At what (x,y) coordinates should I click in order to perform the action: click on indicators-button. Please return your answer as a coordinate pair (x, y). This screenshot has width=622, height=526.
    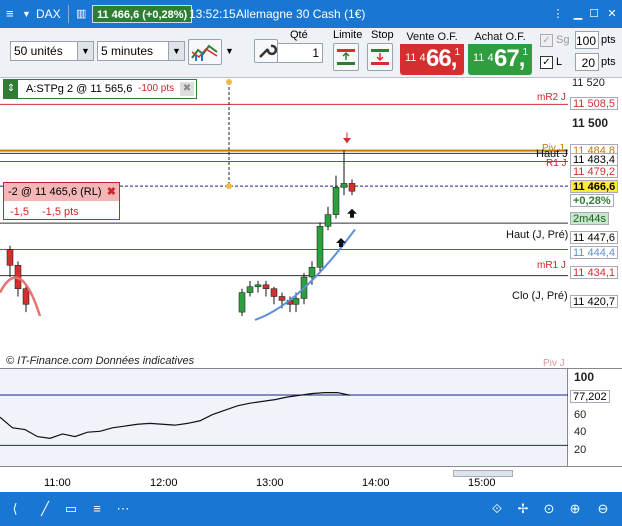
    Looking at the image, I should click on (205, 52).